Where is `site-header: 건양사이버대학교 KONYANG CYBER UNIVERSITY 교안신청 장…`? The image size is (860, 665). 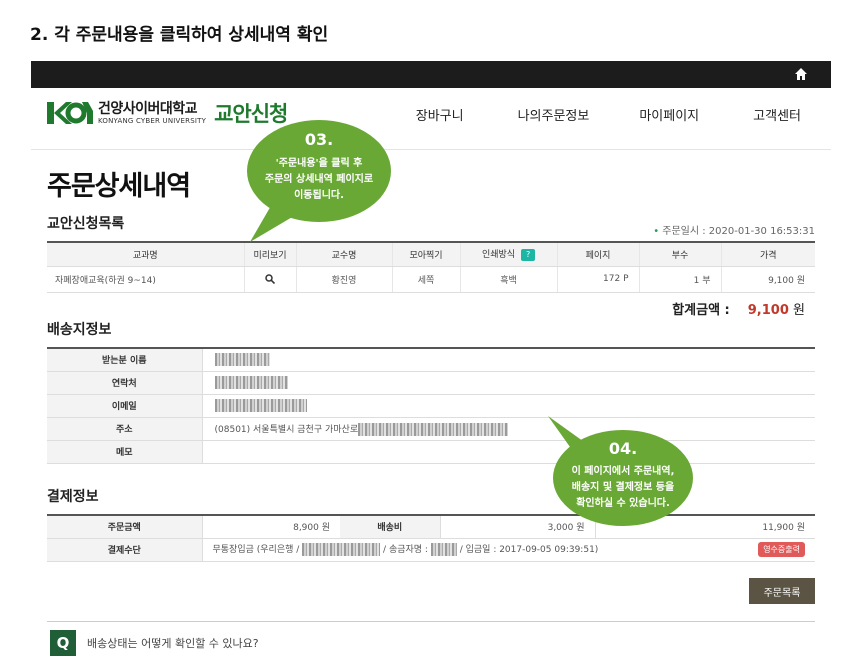
site-header: 건양사이버대학교 KONYANG CYBER UNIVERSITY 교안신청 장… is located at coordinates (431, 119).